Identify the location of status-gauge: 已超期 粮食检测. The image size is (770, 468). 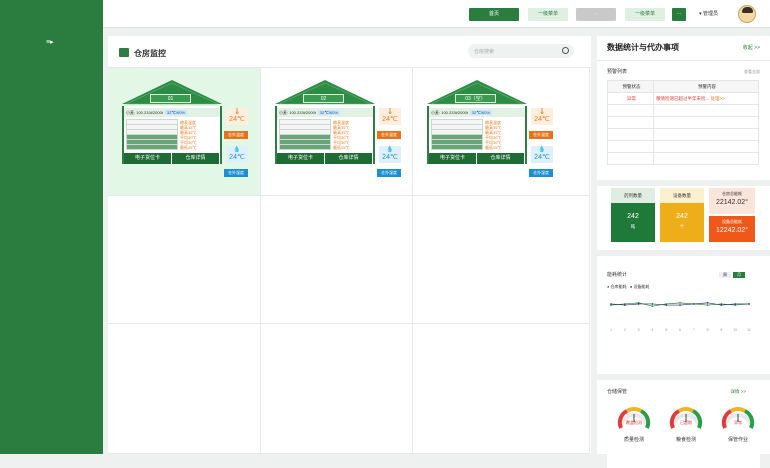
(686, 424).